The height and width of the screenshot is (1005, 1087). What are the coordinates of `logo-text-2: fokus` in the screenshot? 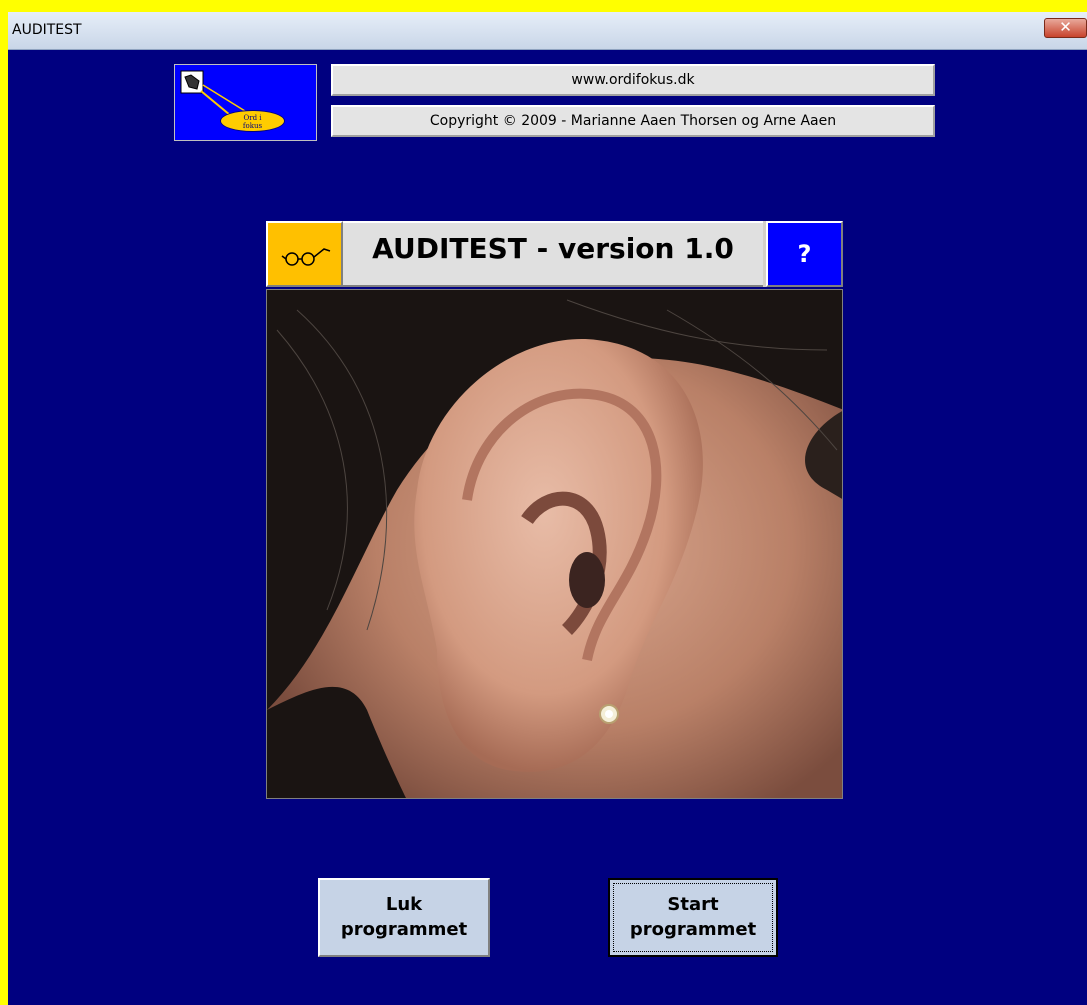 It's located at (252, 126).